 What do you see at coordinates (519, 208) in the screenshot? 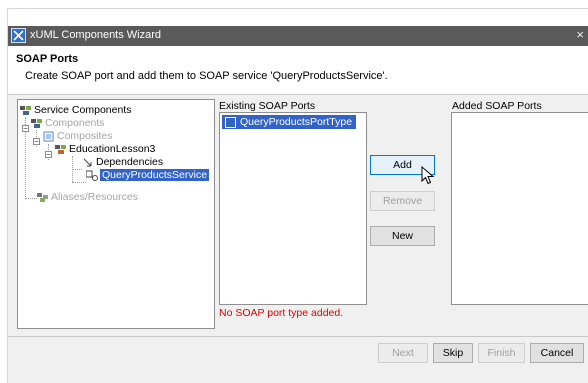
I see `added-ports-list` at bounding box center [519, 208].